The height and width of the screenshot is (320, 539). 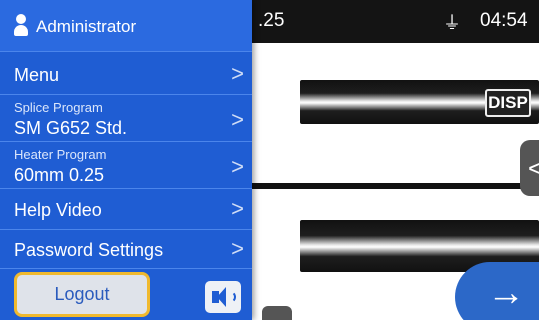 I want to click on disp-button: DISP, so click(x=508, y=103).